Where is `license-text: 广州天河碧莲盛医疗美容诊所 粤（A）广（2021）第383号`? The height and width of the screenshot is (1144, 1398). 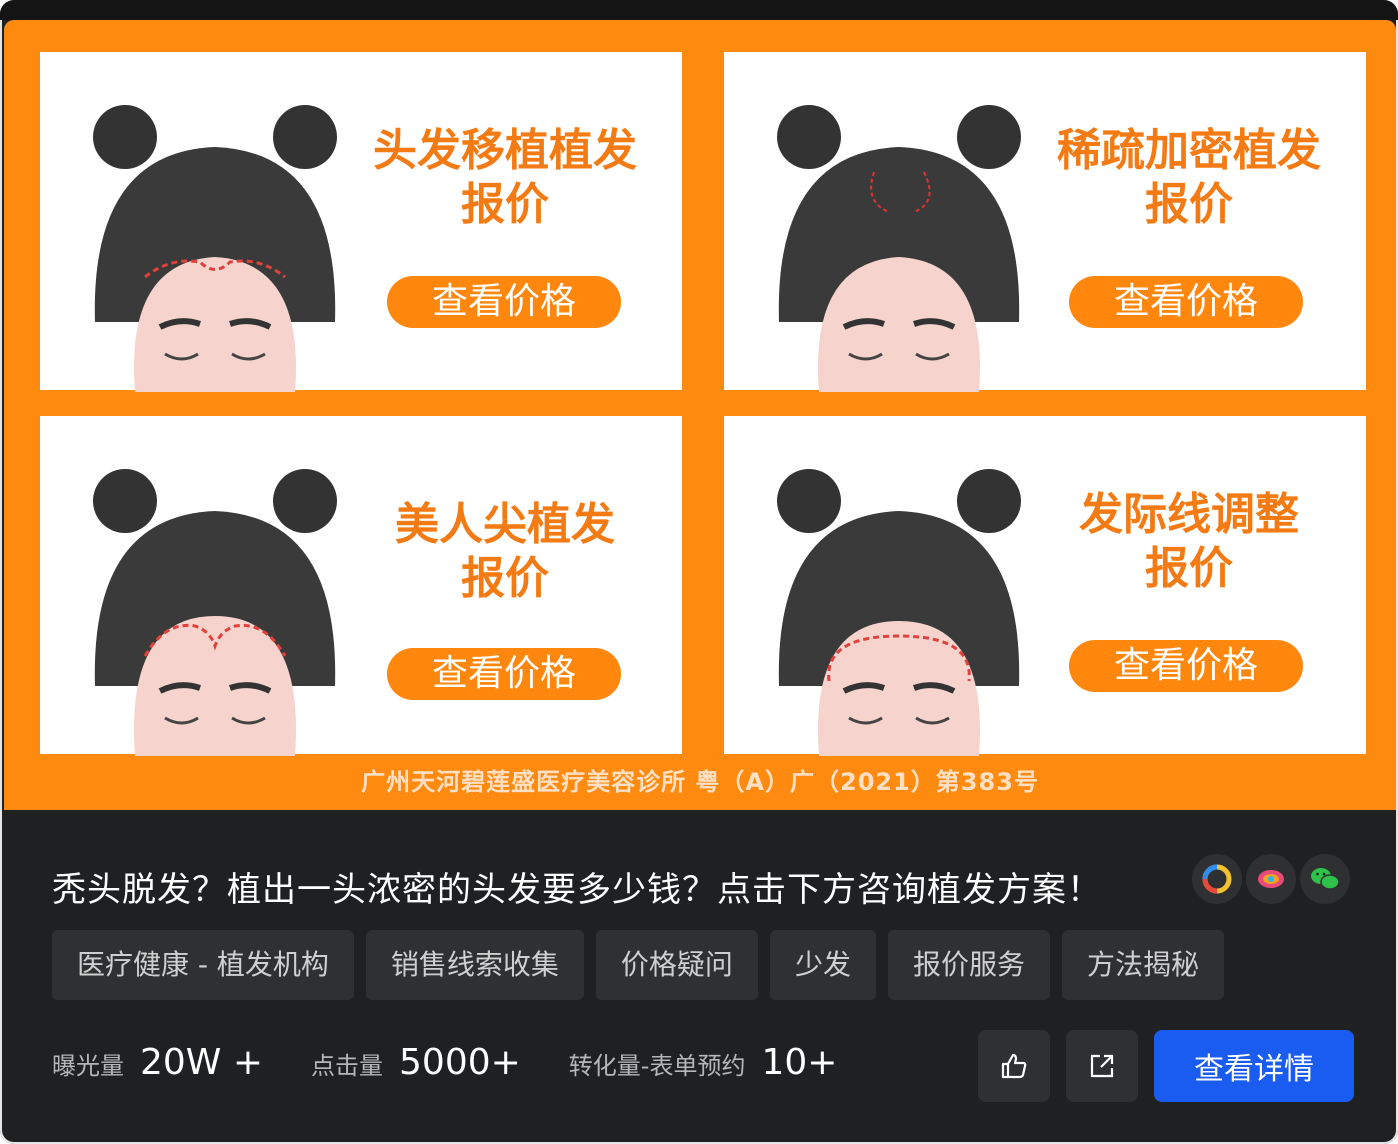 license-text: 广州天河碧莲盛医疗美容诊所 粤（A）广（2021）第383号 is located at coordinates (700, 782).